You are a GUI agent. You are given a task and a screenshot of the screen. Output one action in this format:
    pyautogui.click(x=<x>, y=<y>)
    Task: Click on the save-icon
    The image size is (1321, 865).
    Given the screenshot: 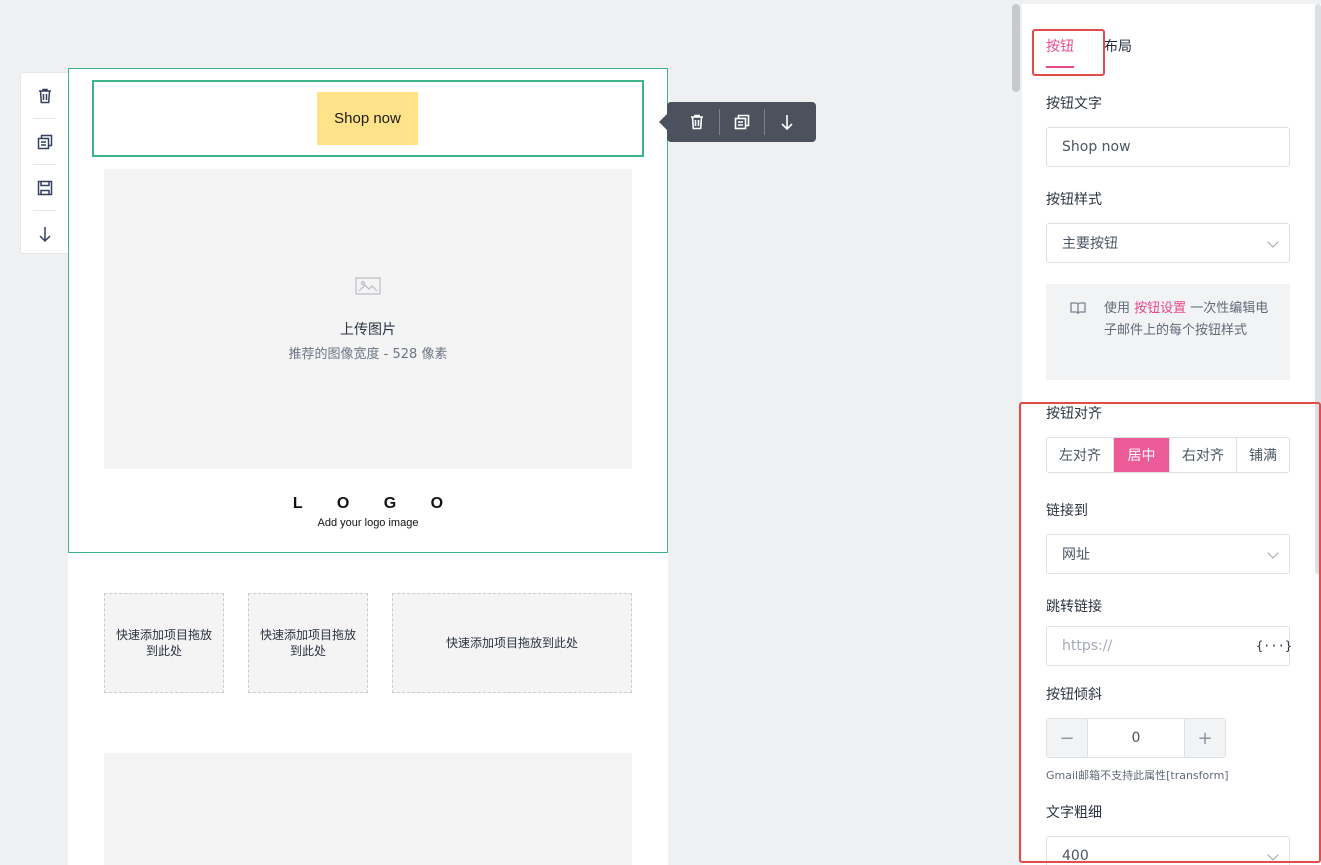 What is the action you would take?
    pyautogui.click(x=44, y=187)
    